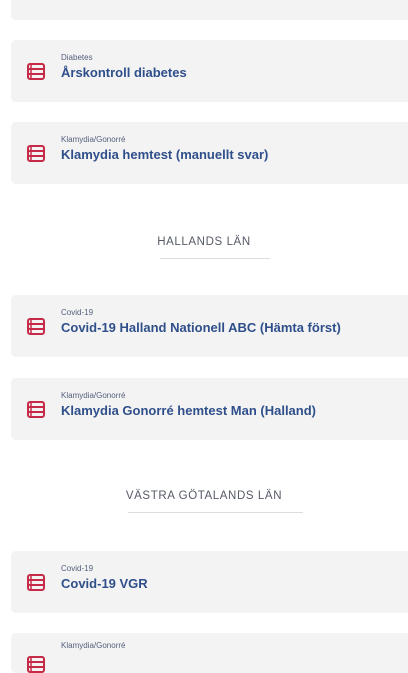 Image resolution: width=408 pixels, height=673 pixels. What do you see at coordinates (209, 71) in the screenshot?
I see `test-card-arskontroll-diabetes: Diabetes Årskontroll diabetes` at bounding box center [209, 71].